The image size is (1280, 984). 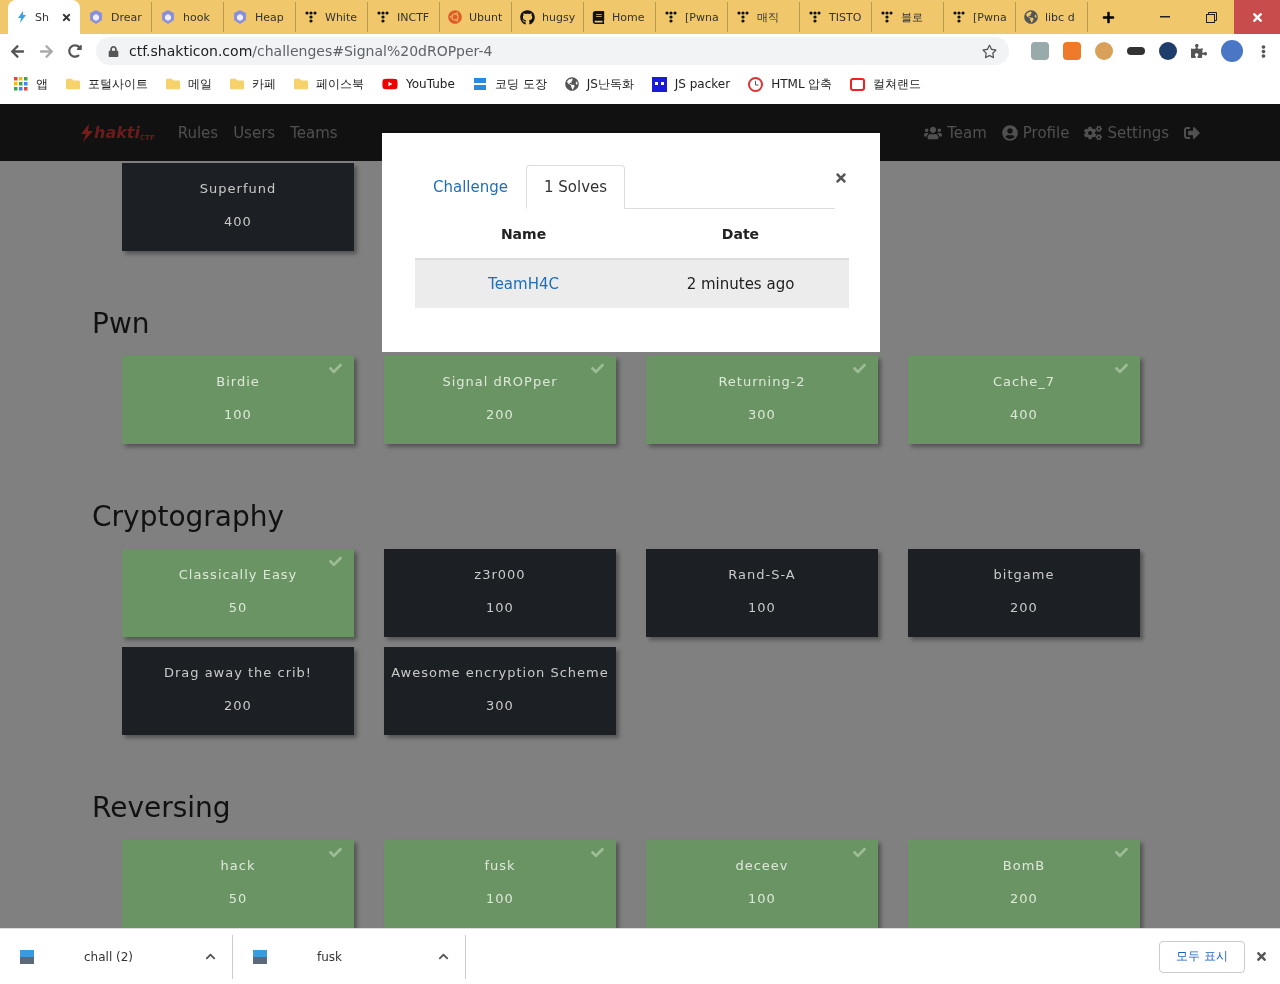 What do you see at coordinates (500, 691) in the screenshot?
I see `challenge-card: Awesome encryption Scheme 300` at bounding box center [500, 691].